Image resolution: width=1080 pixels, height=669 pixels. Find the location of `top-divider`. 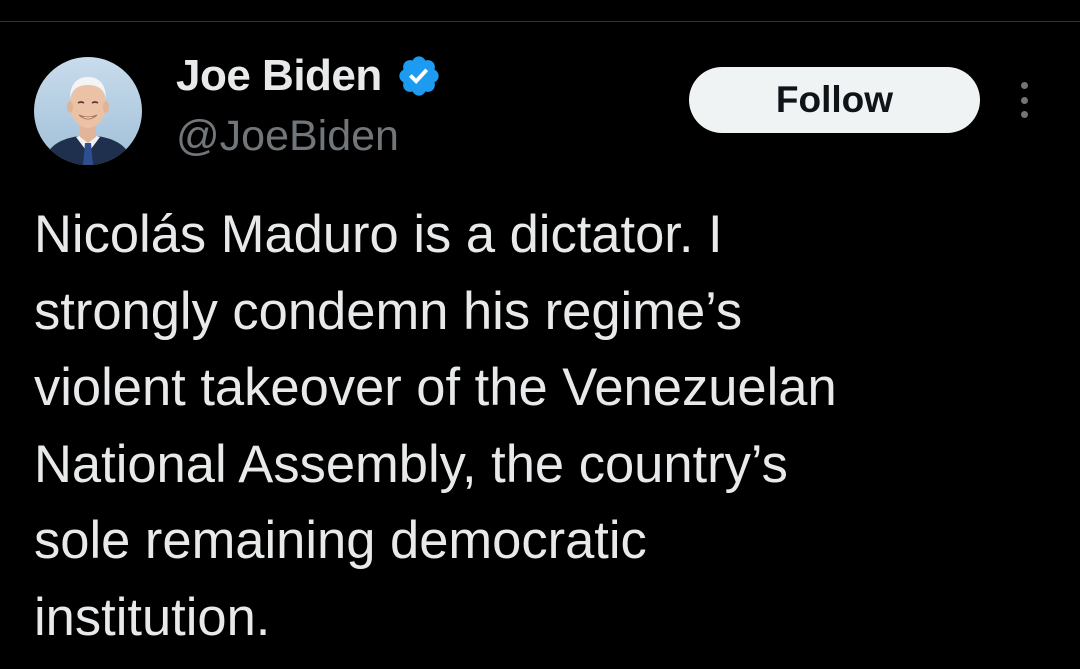

top-divider is located at coordinates (540, 21).